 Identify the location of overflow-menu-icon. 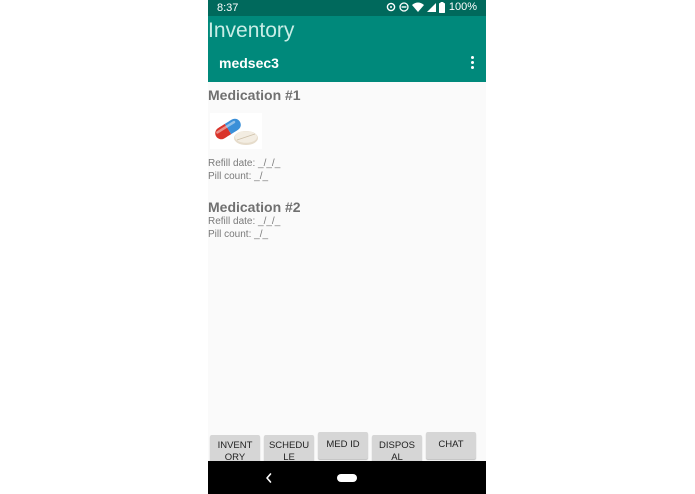
(472, 63).